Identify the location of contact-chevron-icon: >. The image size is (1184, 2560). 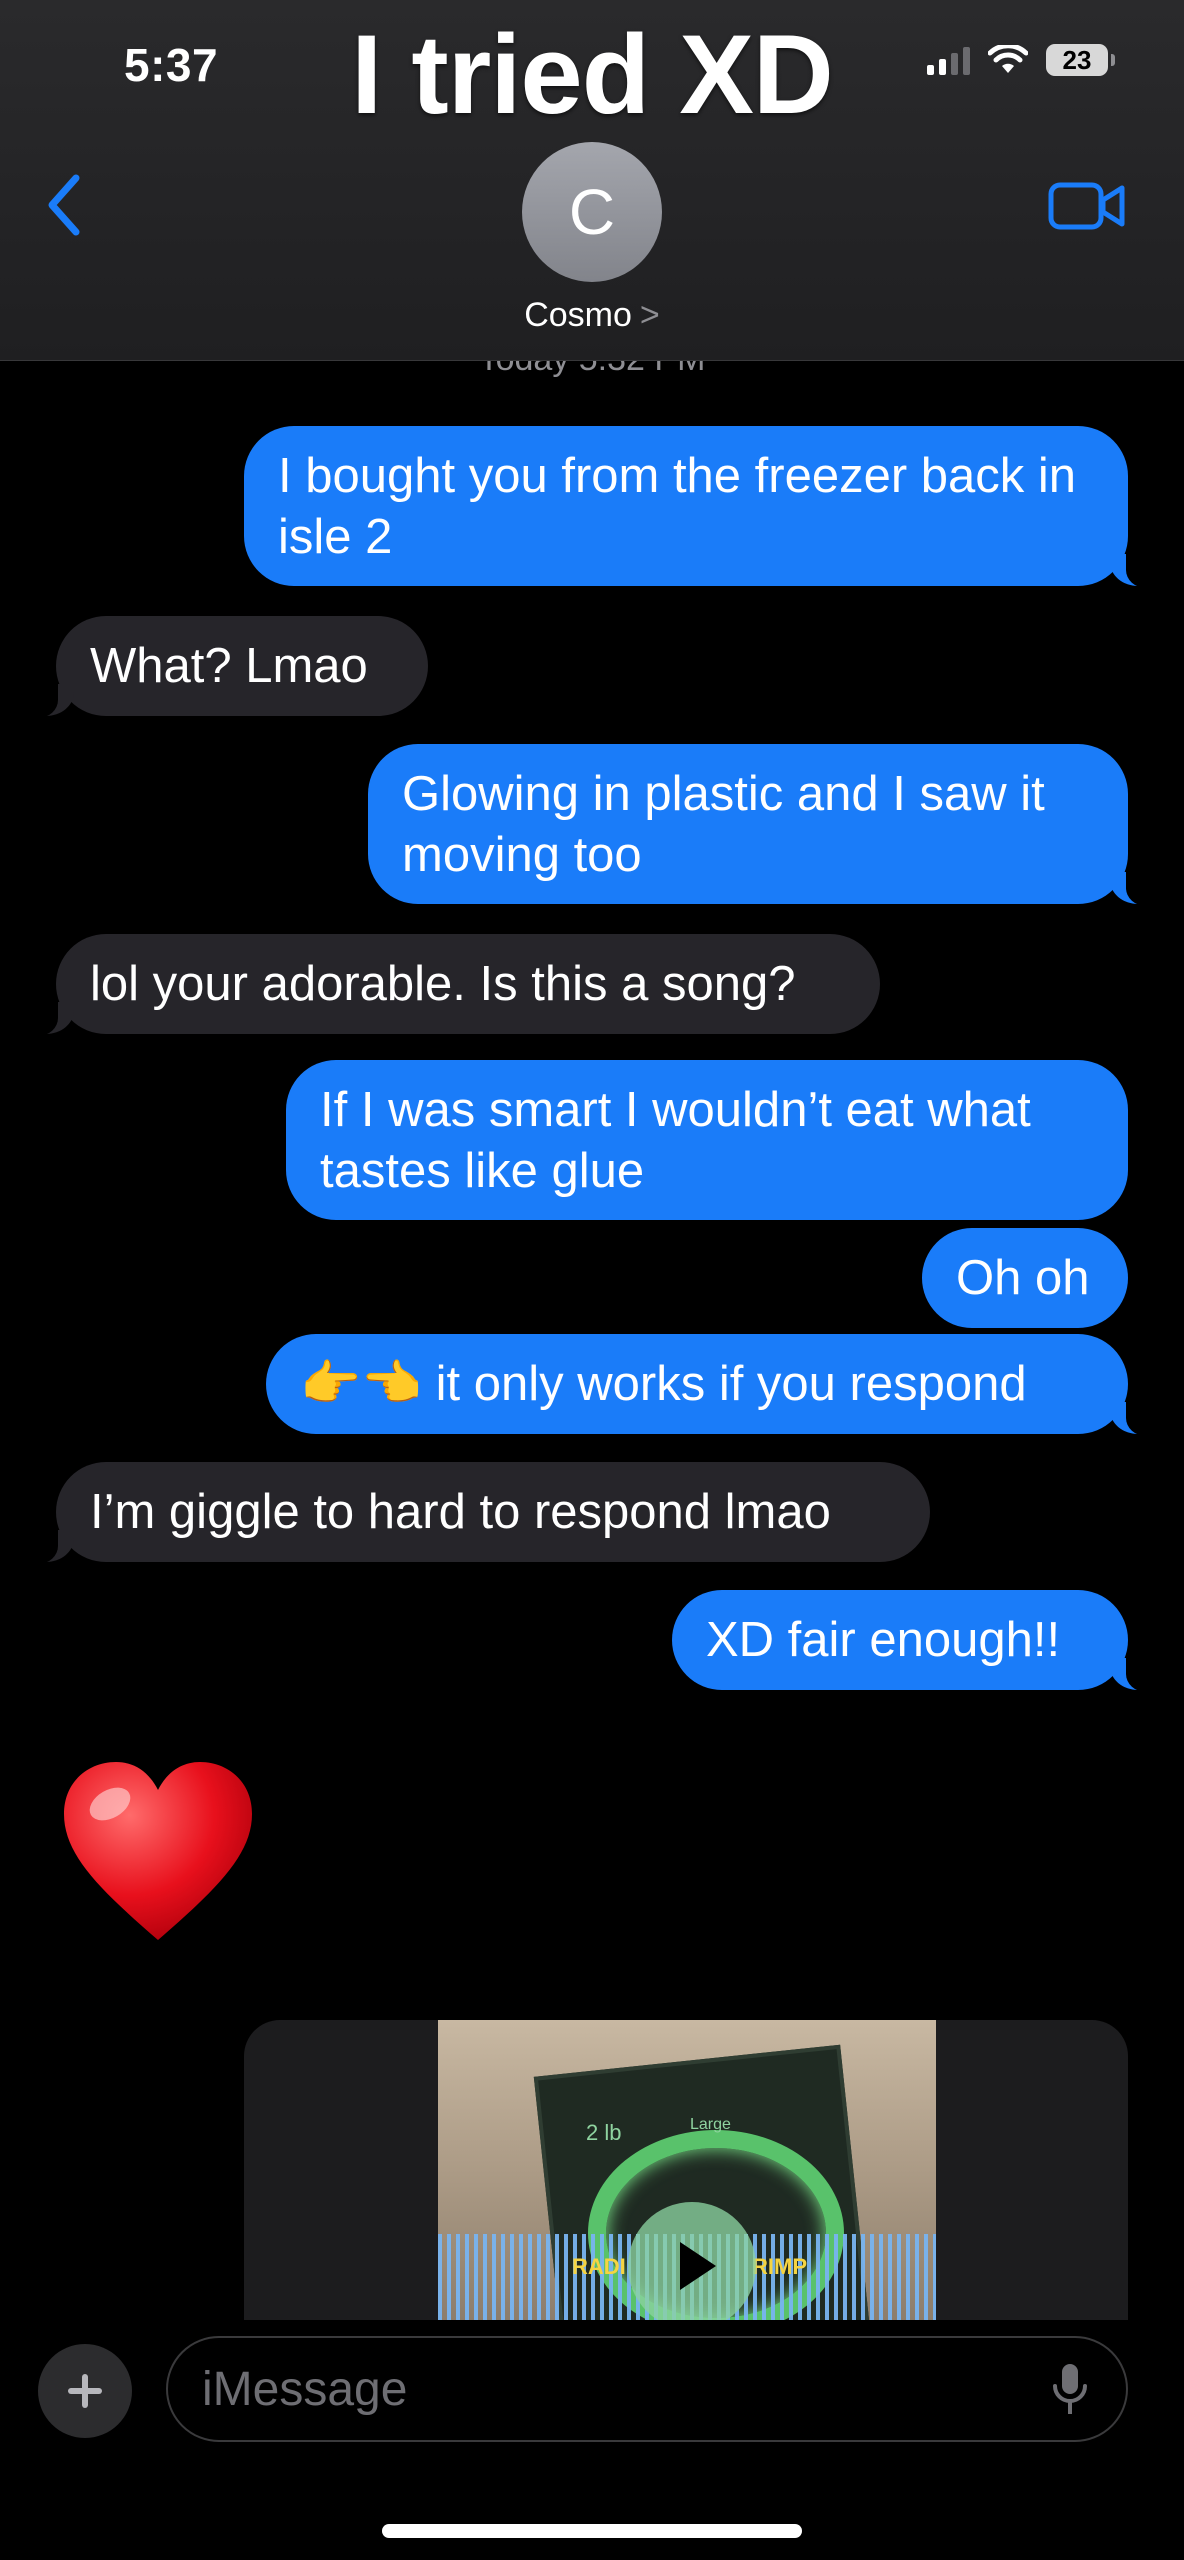
(649, 315).